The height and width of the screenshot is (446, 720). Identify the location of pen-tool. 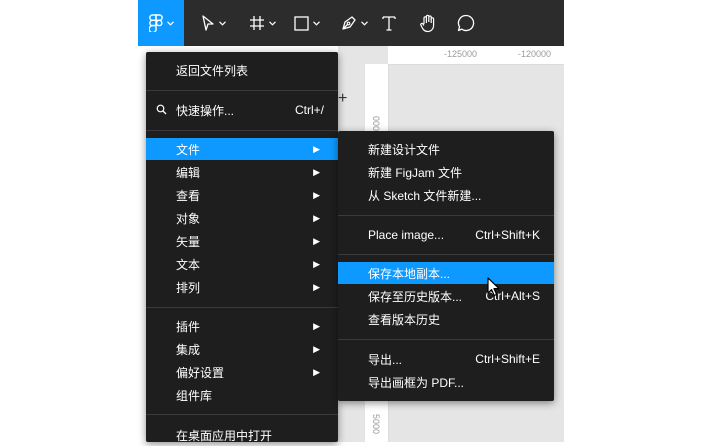
(354, 23).